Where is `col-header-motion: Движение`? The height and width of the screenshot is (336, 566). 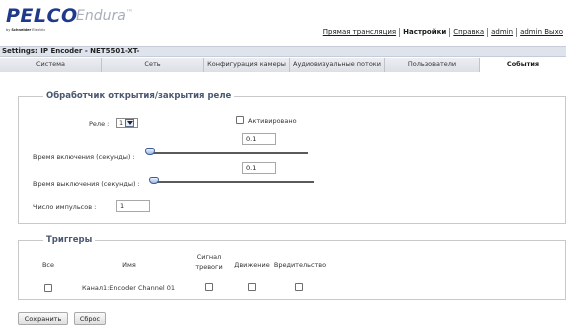 col-header-motion: Движение is located at coordinates (252, 265).